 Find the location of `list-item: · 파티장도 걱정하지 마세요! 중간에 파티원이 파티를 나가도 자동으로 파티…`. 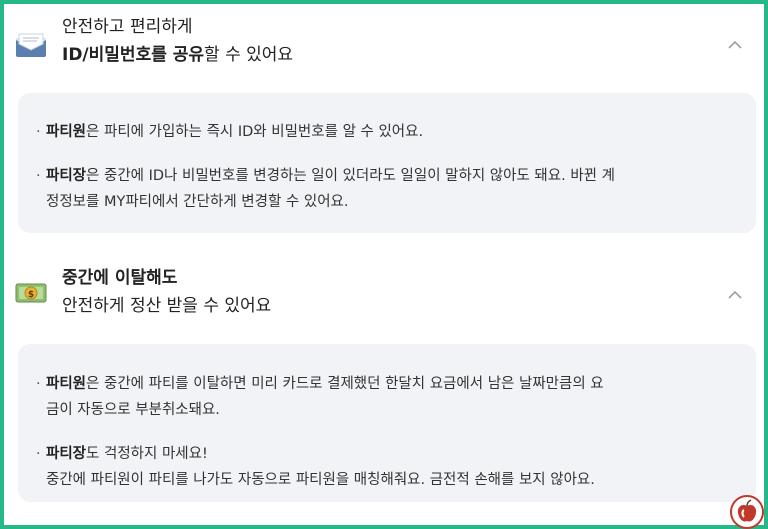

list-item: · 파티장도 걱정하지 마세요! 중간에 파티원이 파티를 나가도 자동으로 파티… is located at coordinates (315, 467).